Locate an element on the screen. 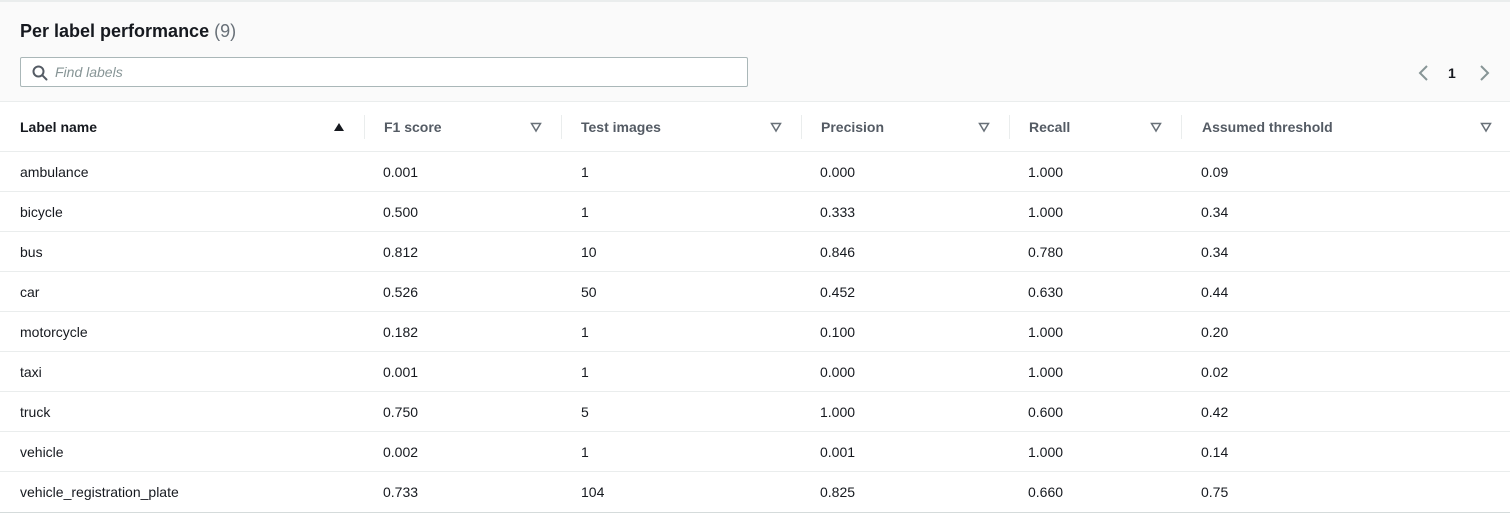  search-box is located at coordinates (384, 72).